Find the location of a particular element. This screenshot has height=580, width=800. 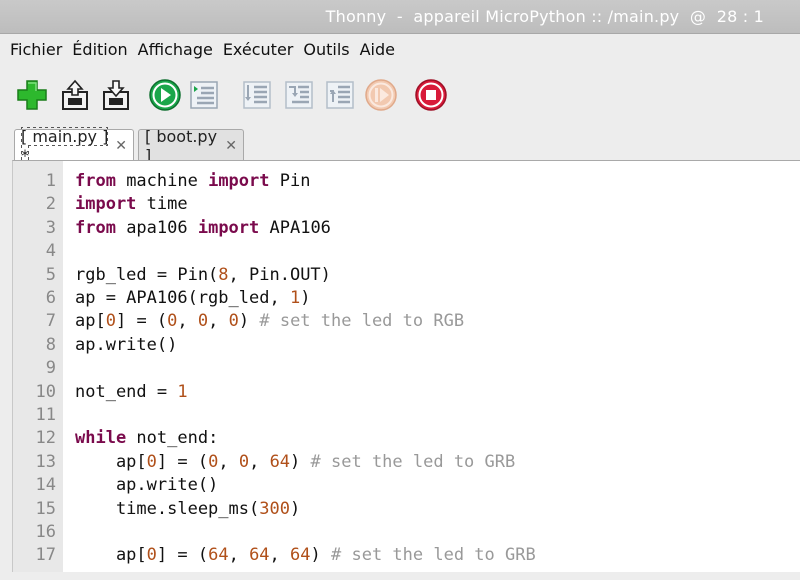

code-line: 4 is located at coordinates (403, 251).